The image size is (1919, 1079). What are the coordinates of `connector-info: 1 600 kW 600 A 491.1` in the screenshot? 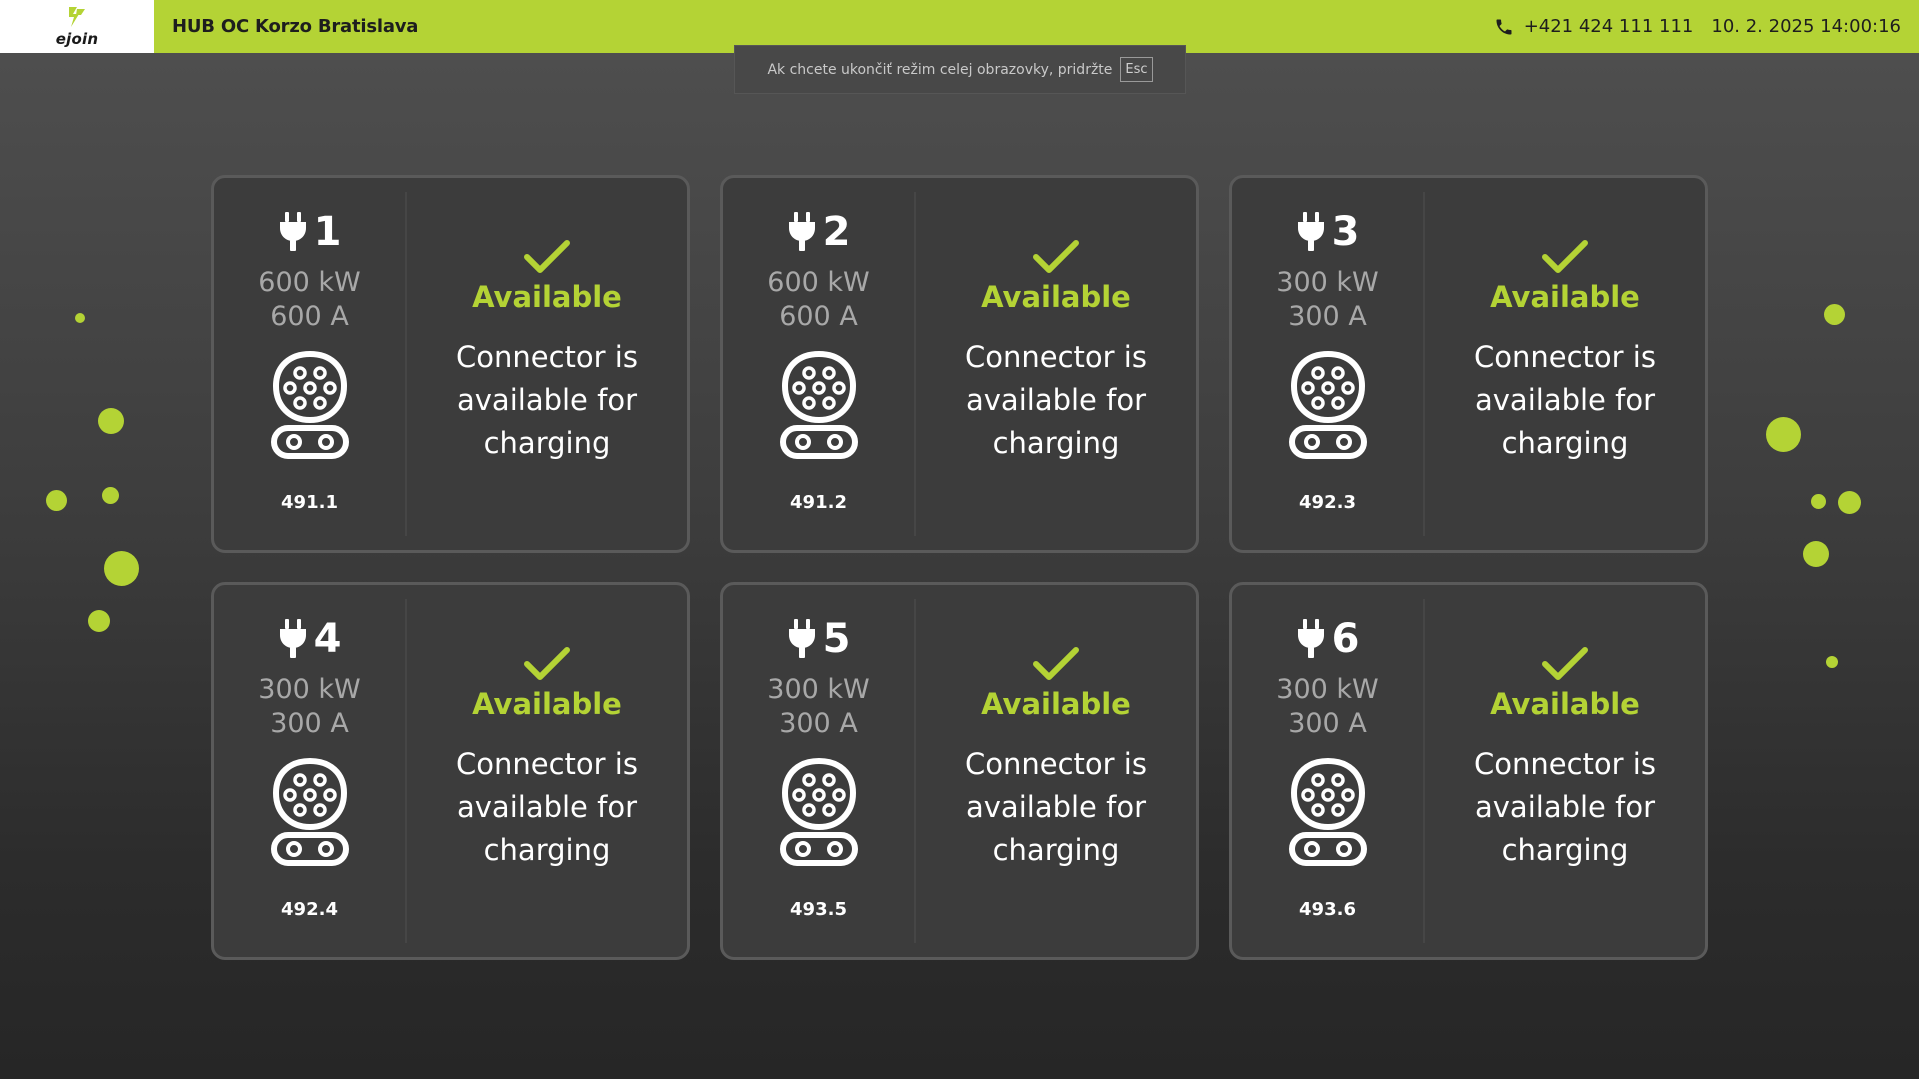 It's located at (310, 364).